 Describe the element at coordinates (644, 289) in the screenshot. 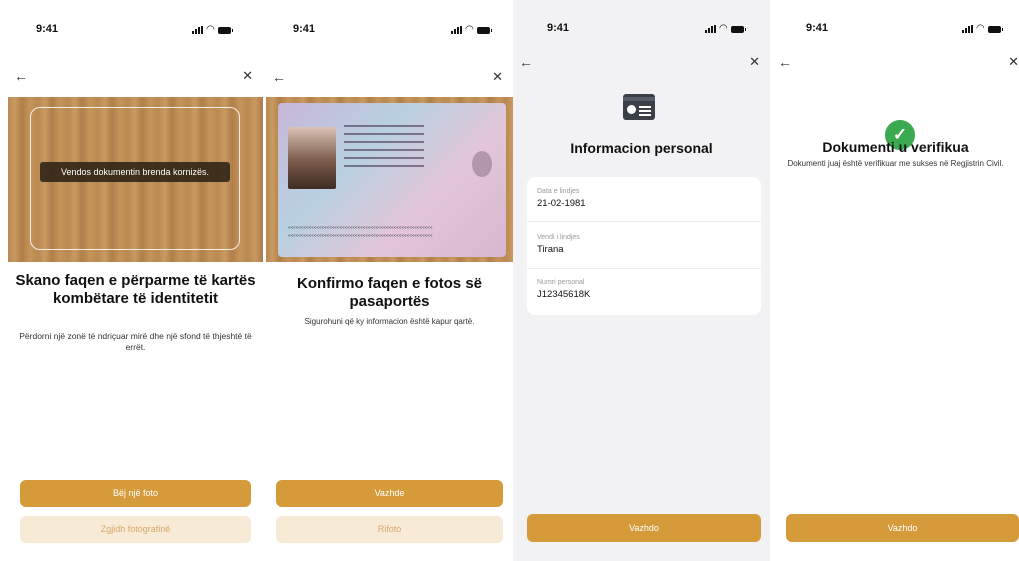

I see `field-personal-number: Numri personal J12345618K` at that location.